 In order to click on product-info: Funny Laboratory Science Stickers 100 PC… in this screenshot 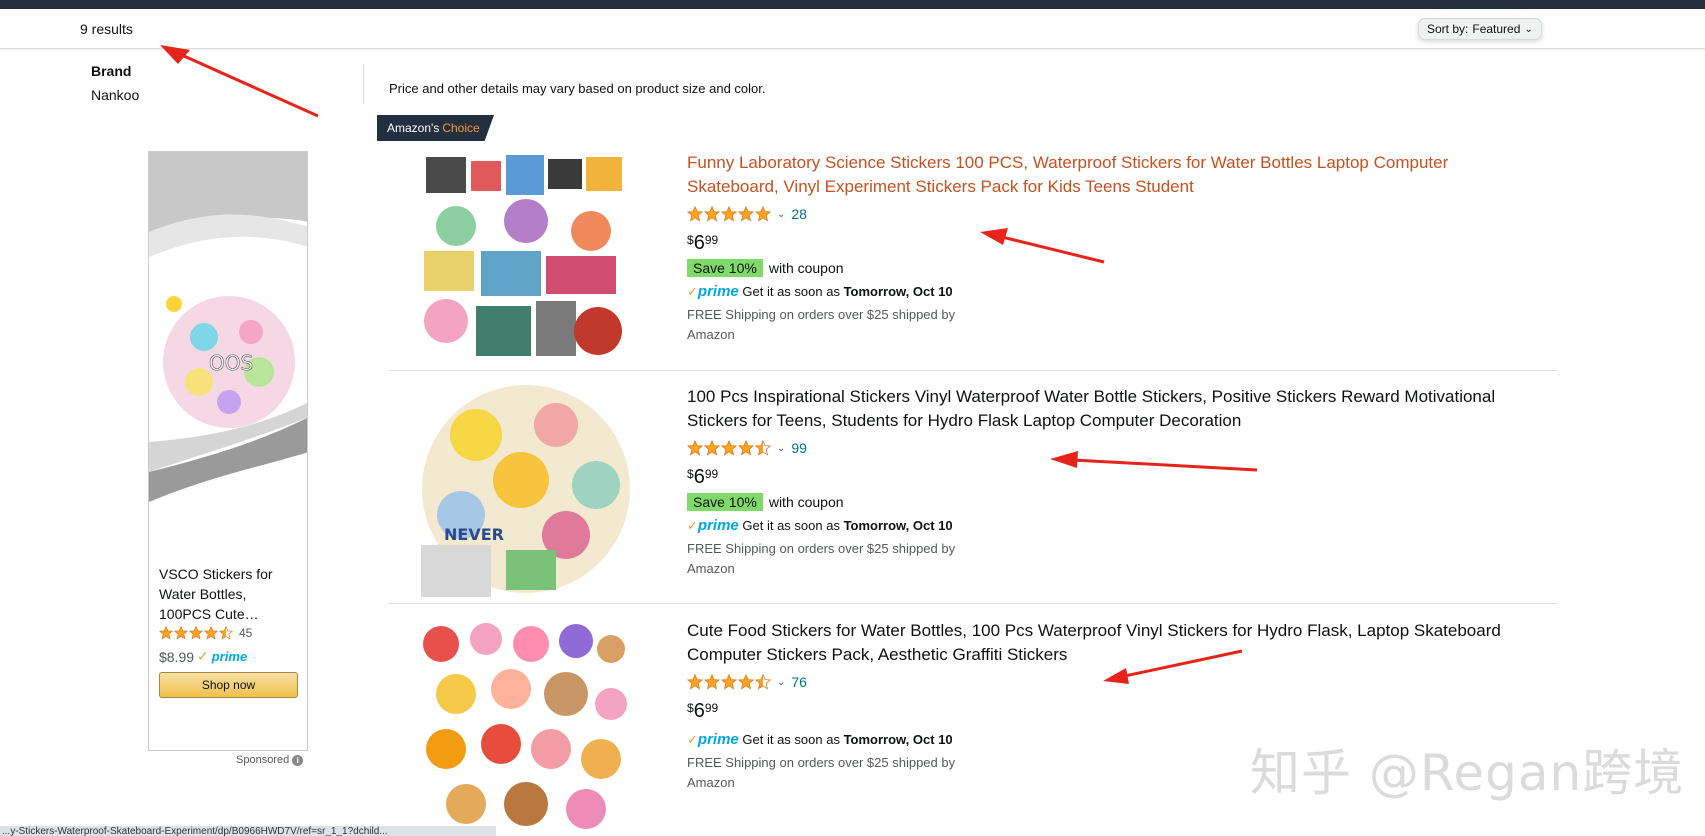, I will do `click(1097, 248)`.